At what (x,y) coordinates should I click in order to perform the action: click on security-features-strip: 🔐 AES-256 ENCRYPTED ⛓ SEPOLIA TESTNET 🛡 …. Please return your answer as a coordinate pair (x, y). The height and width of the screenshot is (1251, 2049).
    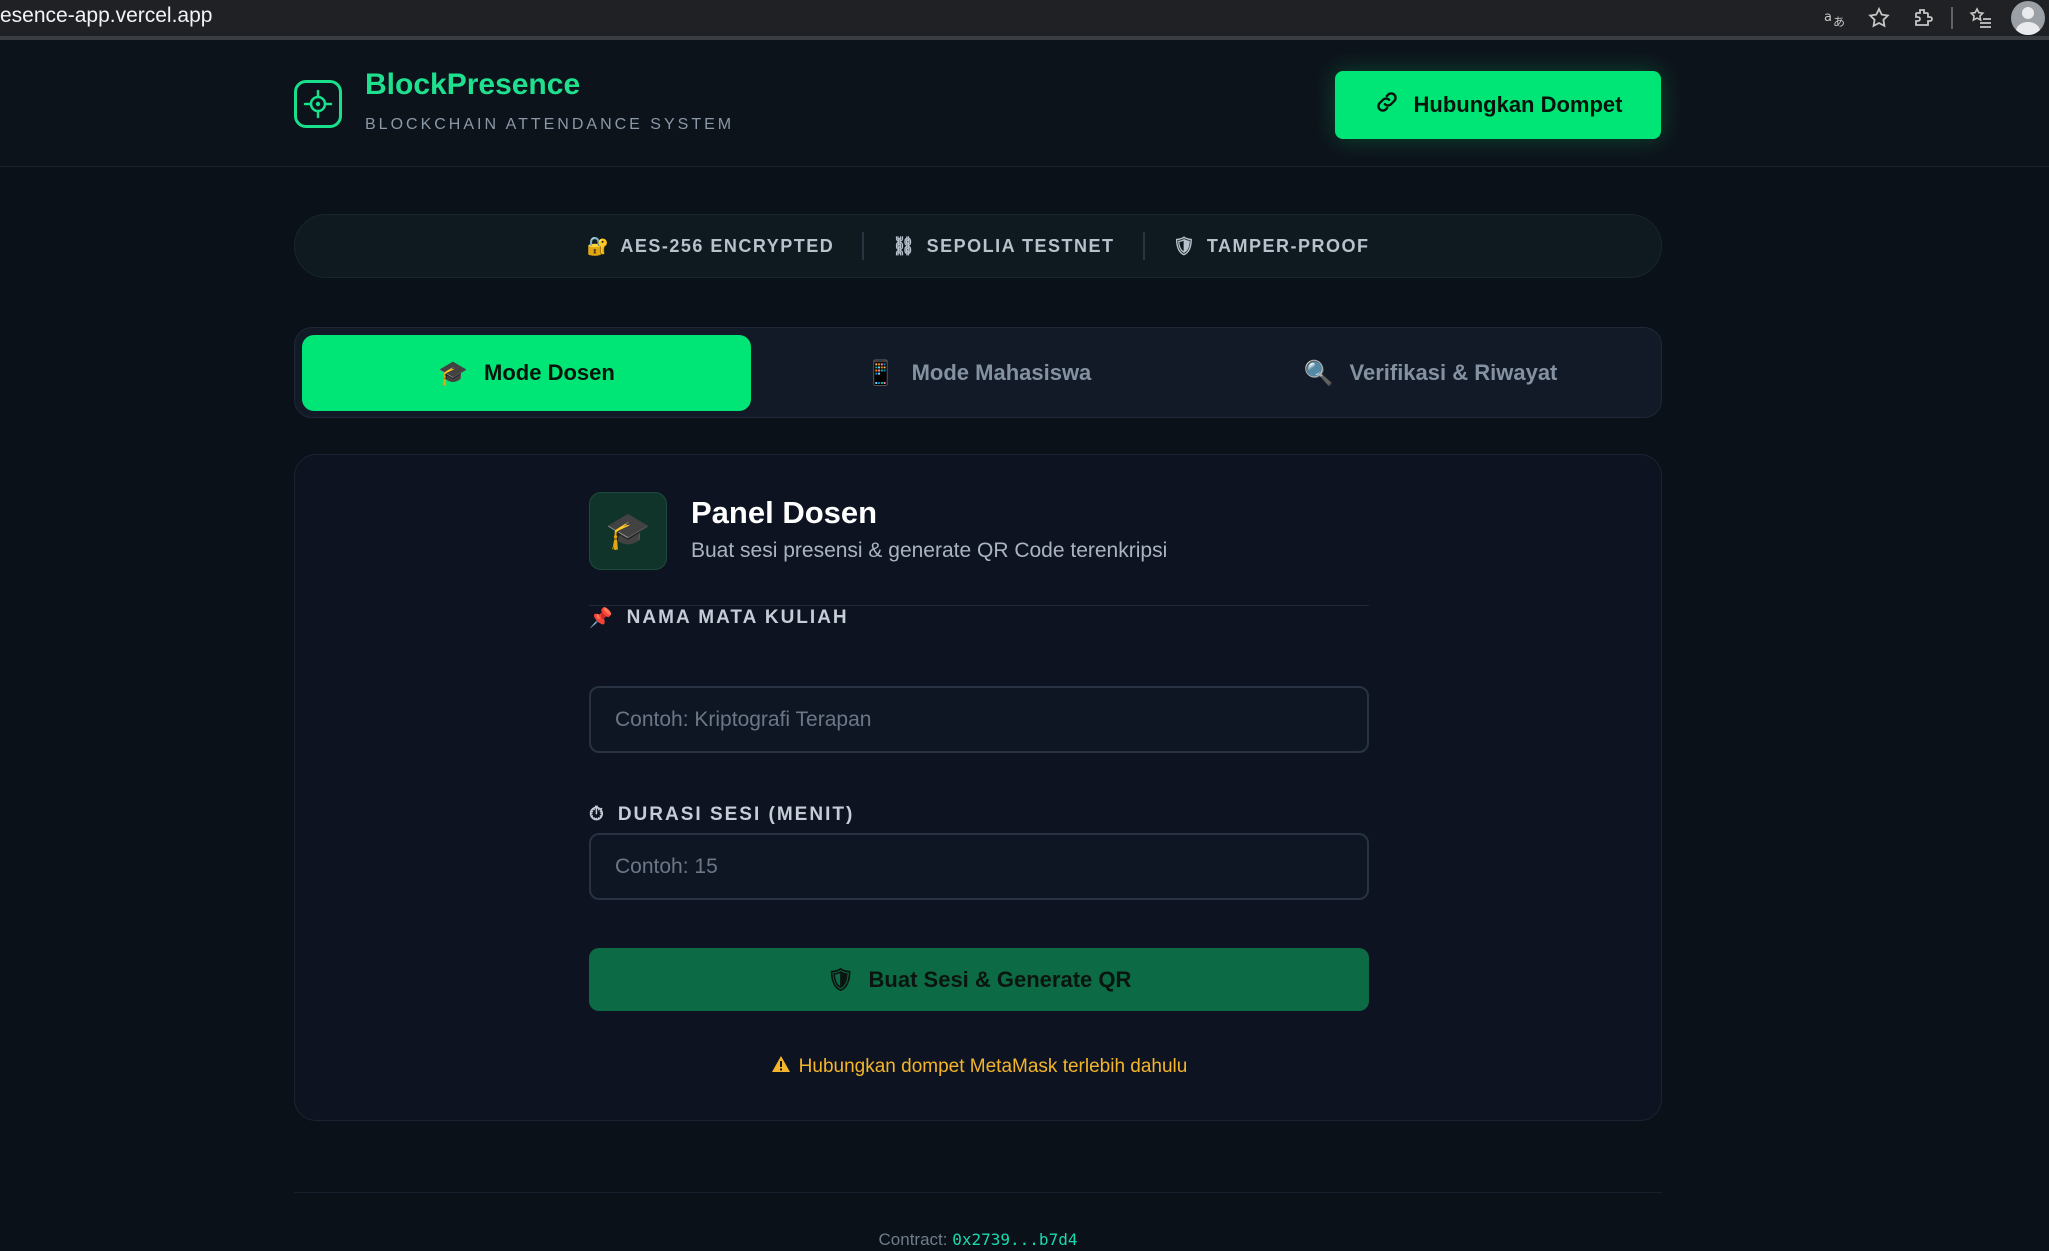
    Looking at the image, I should click on (978, 246).